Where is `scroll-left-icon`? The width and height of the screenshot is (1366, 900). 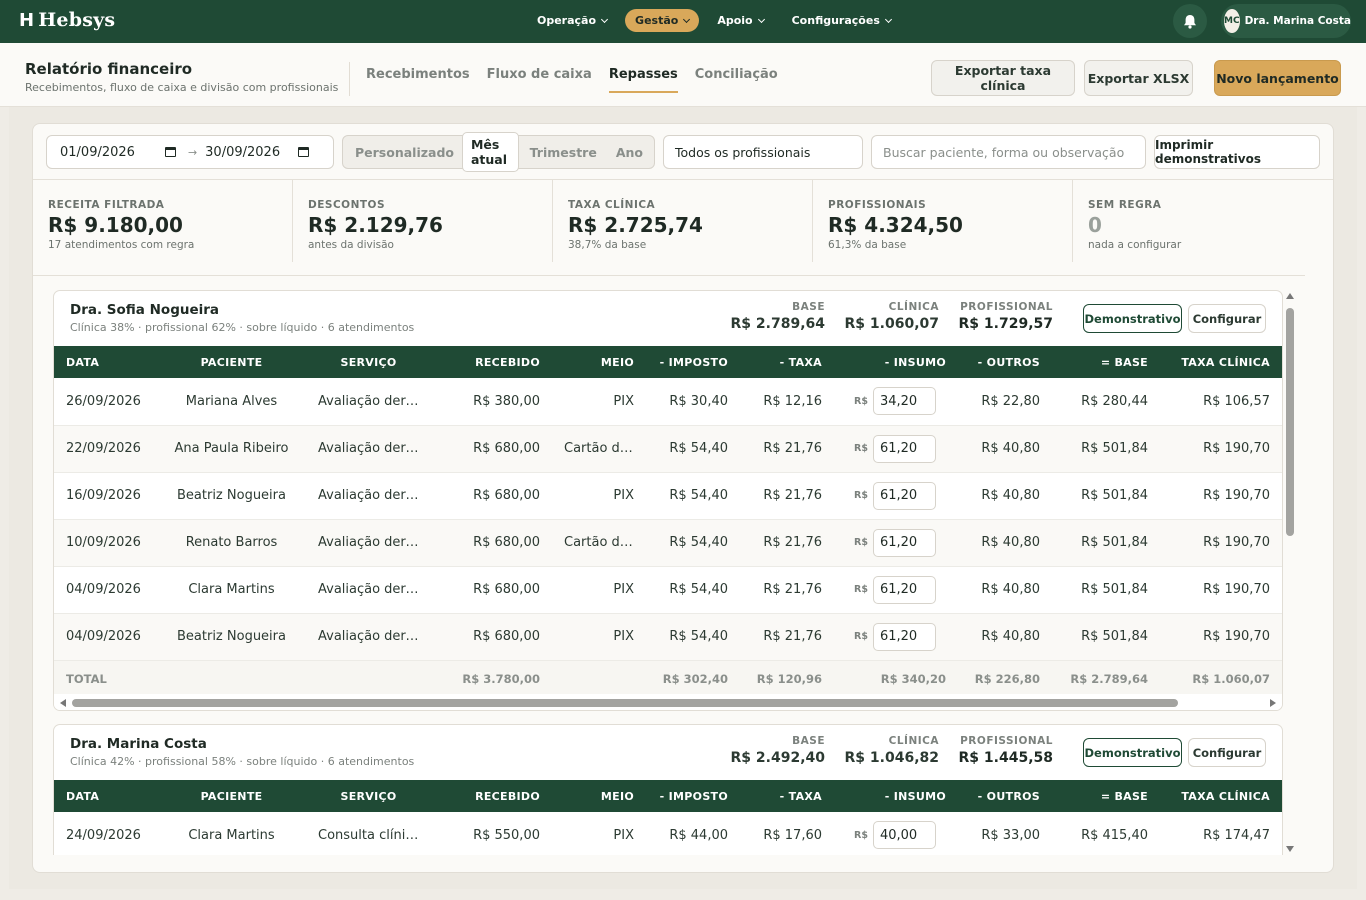 scroll-left-icon is located at coordinates (63, 703).